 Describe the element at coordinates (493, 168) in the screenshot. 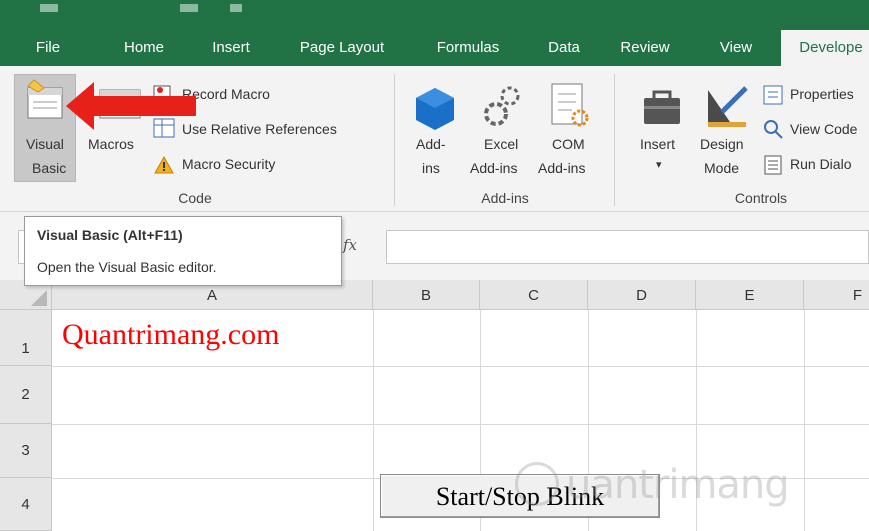

I see `excel-addins-label-2: Add-ins` at that location.